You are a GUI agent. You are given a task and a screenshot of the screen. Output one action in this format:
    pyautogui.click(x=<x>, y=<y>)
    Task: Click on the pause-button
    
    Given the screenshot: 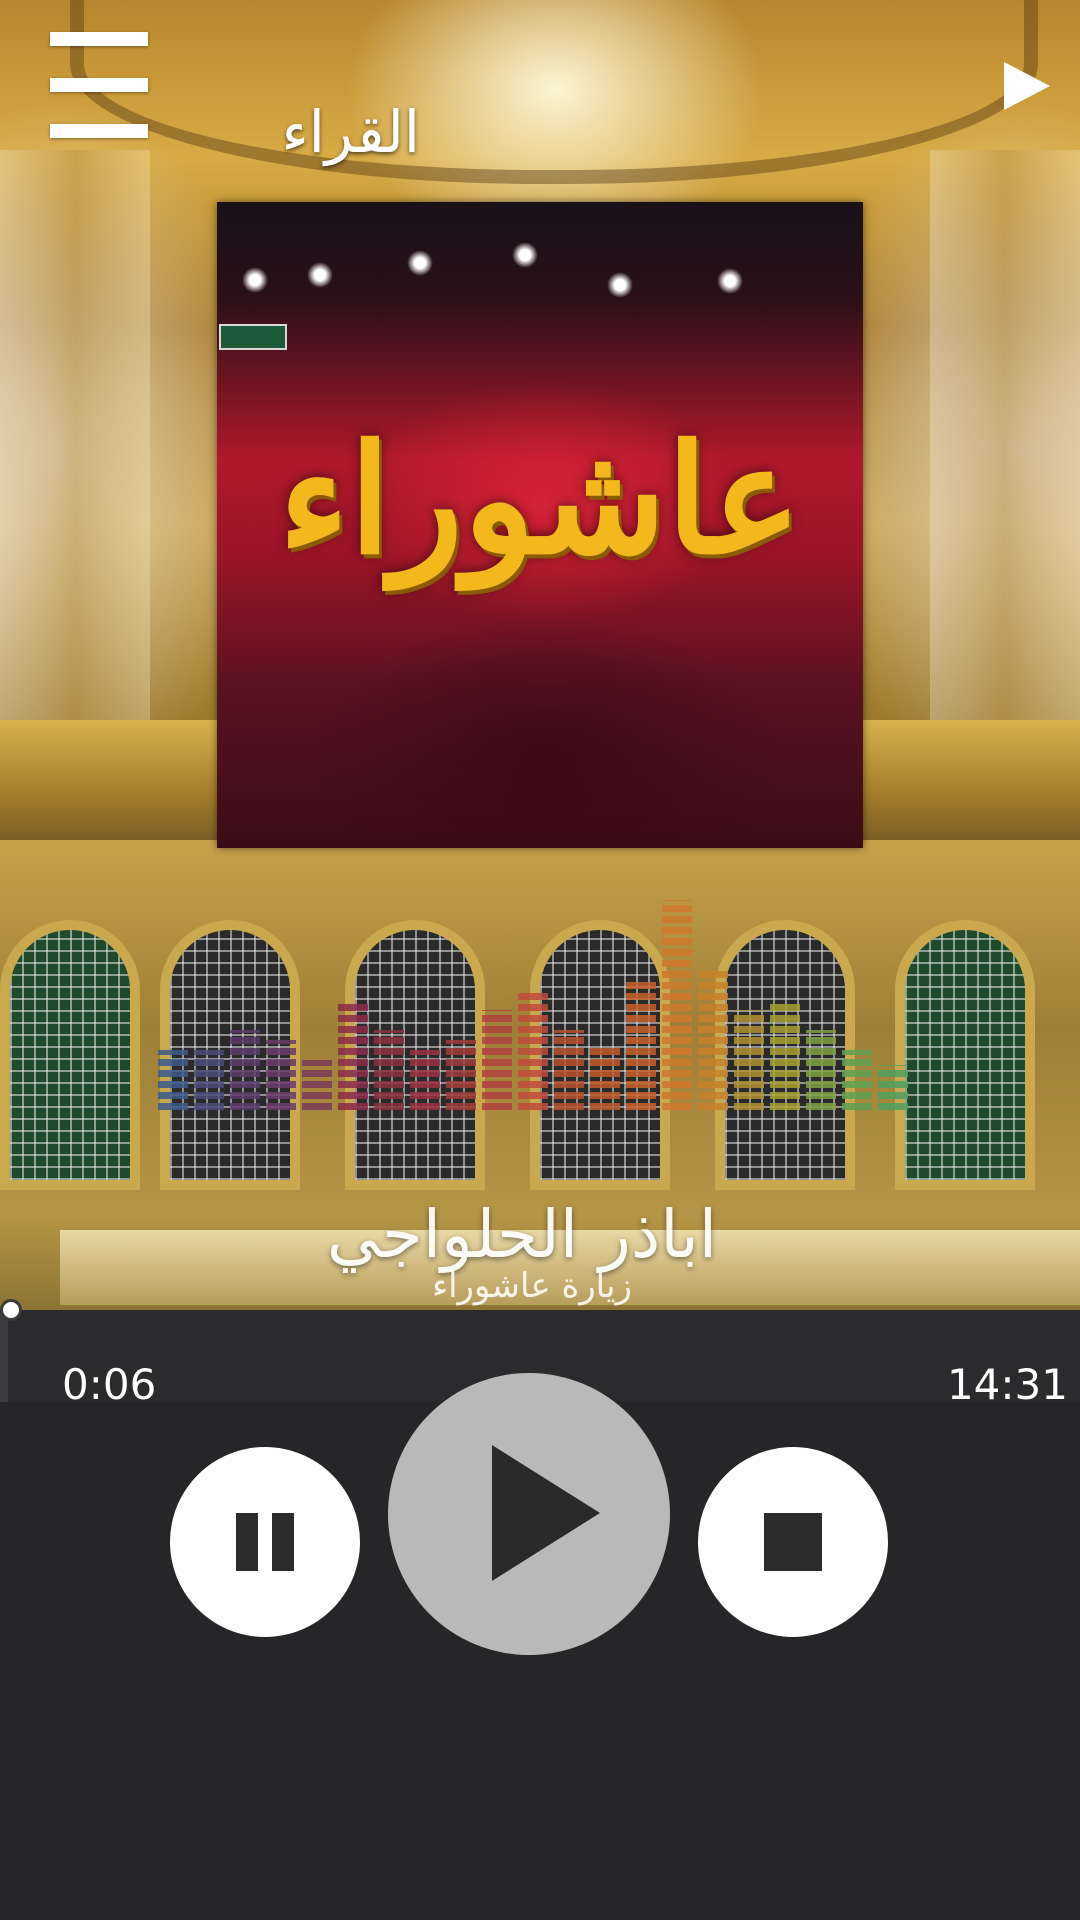 What is the action you would take?
    pyautogui.click(x=265, y=1542)
    